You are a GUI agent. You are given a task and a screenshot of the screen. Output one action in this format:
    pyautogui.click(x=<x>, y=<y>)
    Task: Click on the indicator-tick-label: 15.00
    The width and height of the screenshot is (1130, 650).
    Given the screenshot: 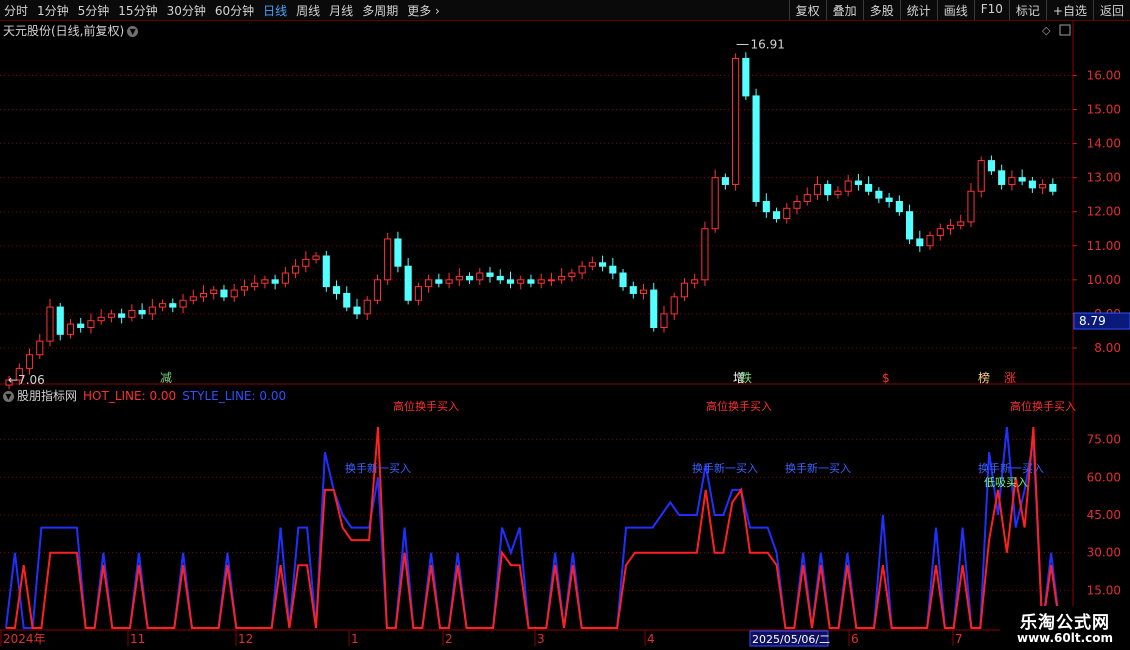 What is the action you would take?
    pyautogui.click(x=1104, y=590)
    